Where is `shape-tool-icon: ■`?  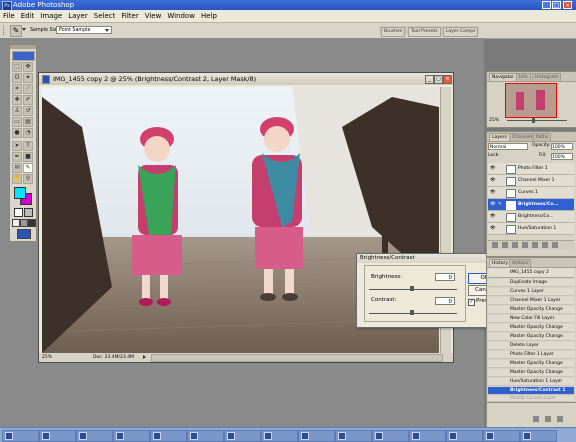 shape-tool-icon: ■ is located at coordinates (28, 157).